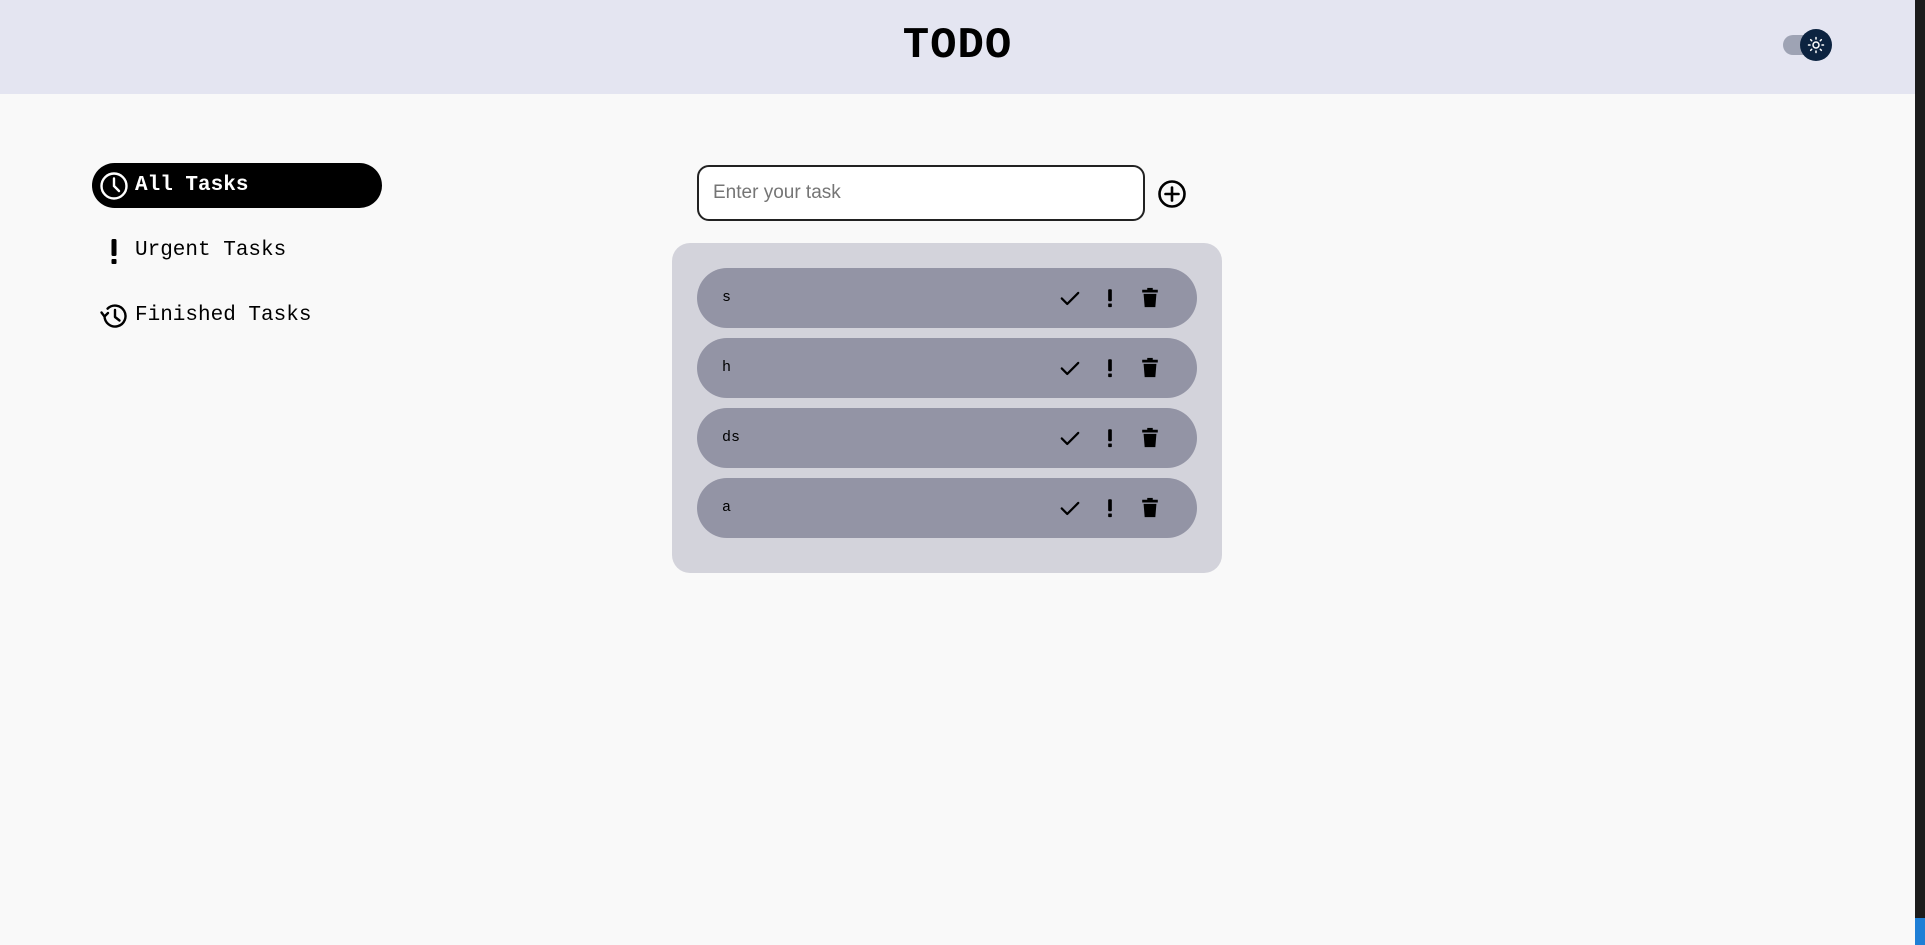 This screenshot has width=1925, height=945. I want to click on header: TODO, so click(957, 47).